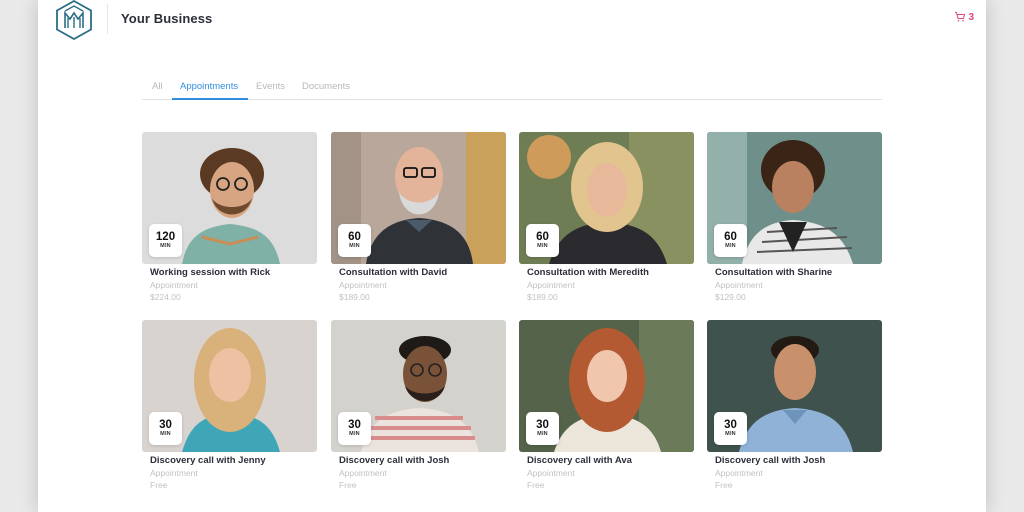  I want to click on tab-all: All, so click(157, 86).